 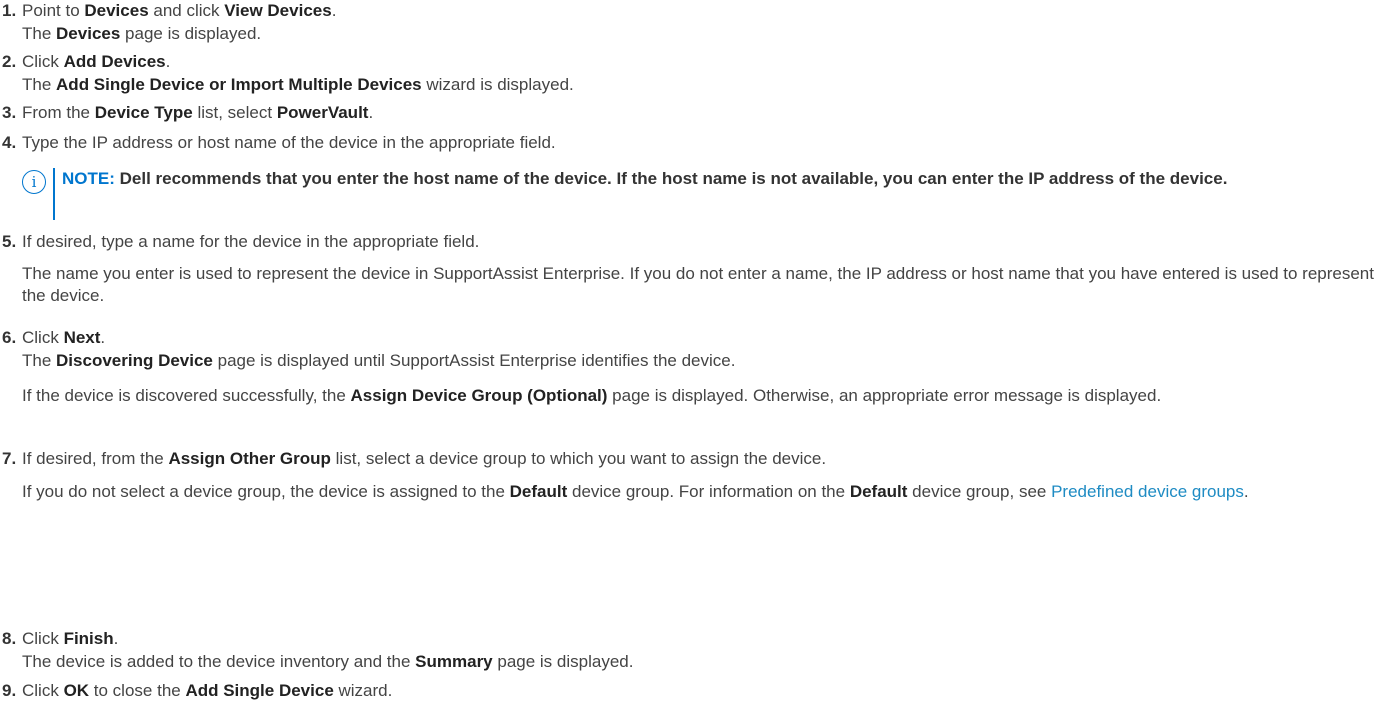 I want to click on step-text: Click Add Devices., so click(x=96, y=61).